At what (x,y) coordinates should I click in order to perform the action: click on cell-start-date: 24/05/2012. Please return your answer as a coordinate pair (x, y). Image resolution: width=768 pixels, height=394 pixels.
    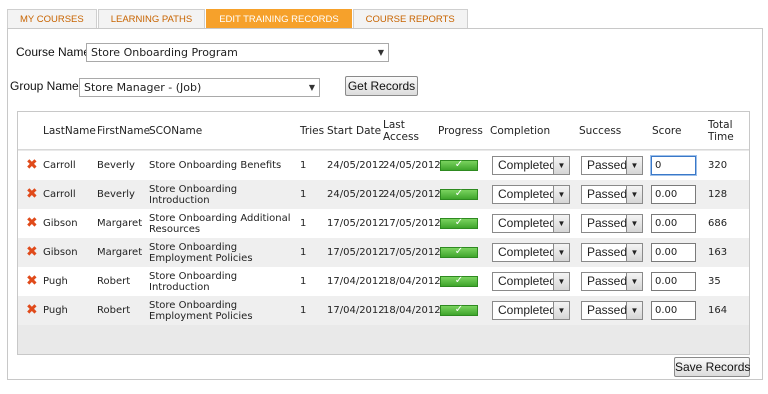
    Looking at the image, I should click on (356, 194).